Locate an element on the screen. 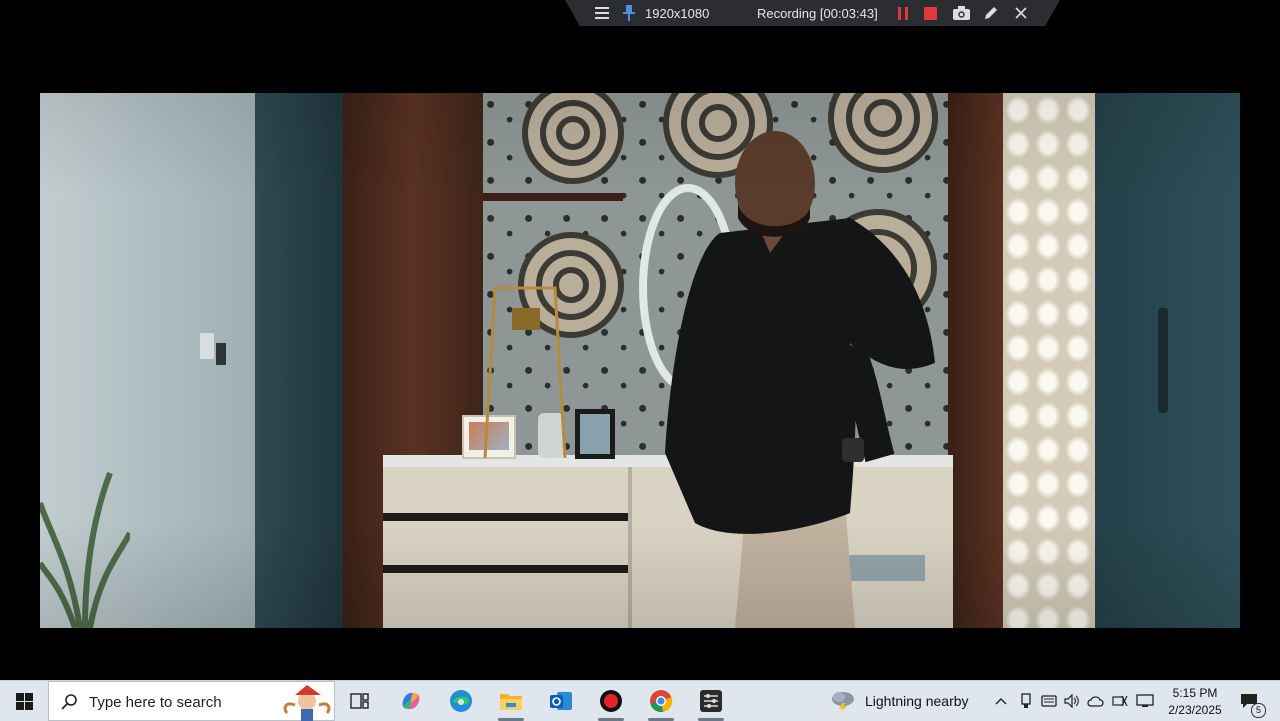 Image resolution: width=1280 pixels, height=721 pixels. clock: 5:15 PM 2/23/2025 is located at coordinates (1195, 701).